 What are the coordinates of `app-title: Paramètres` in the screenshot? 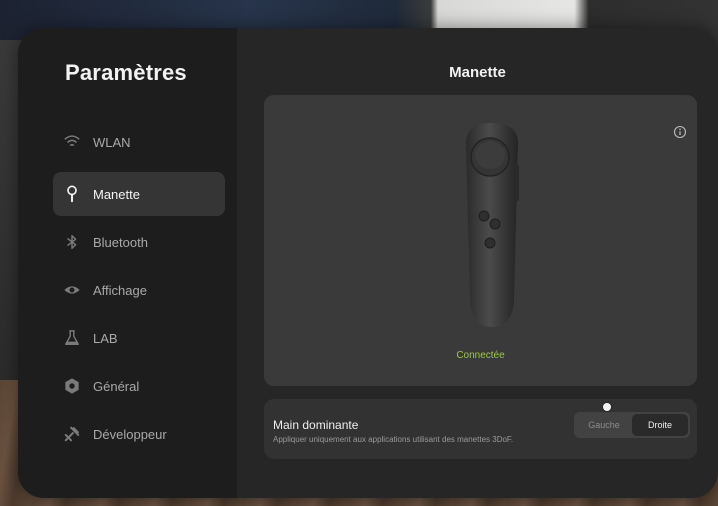 It's located at (126, 72).